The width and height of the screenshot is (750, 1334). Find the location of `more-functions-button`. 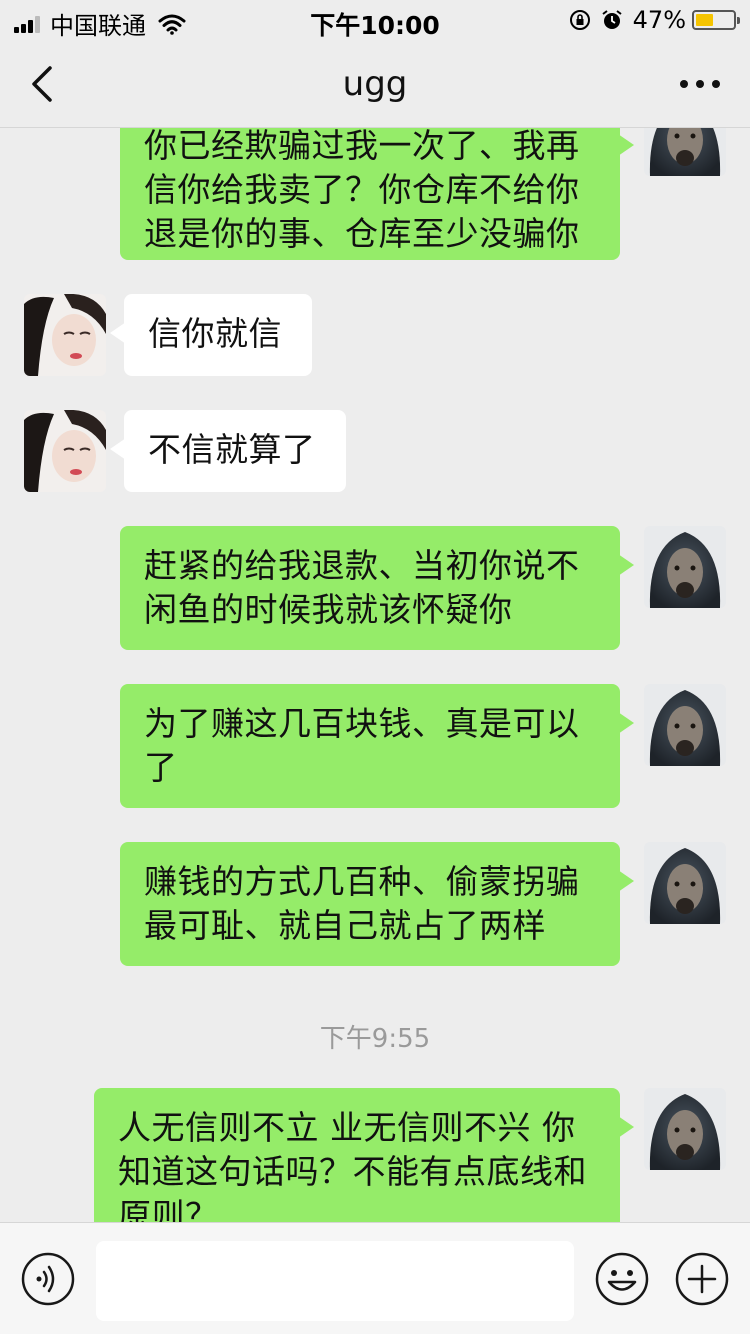

more-functions-button is located at coordinates (702, 1279).